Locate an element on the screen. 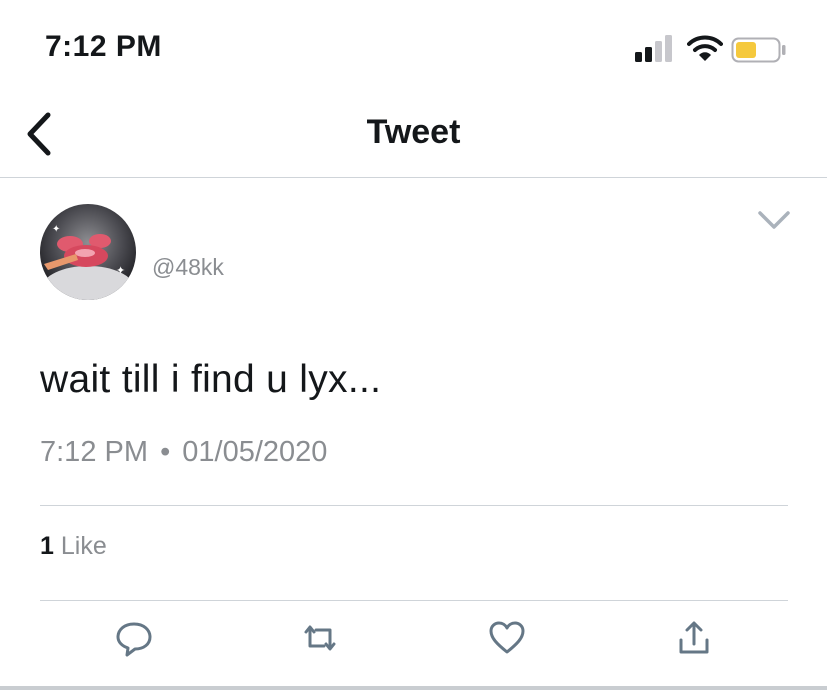  tweet-time: 7:12 PM is located at coordinates (94, 452).